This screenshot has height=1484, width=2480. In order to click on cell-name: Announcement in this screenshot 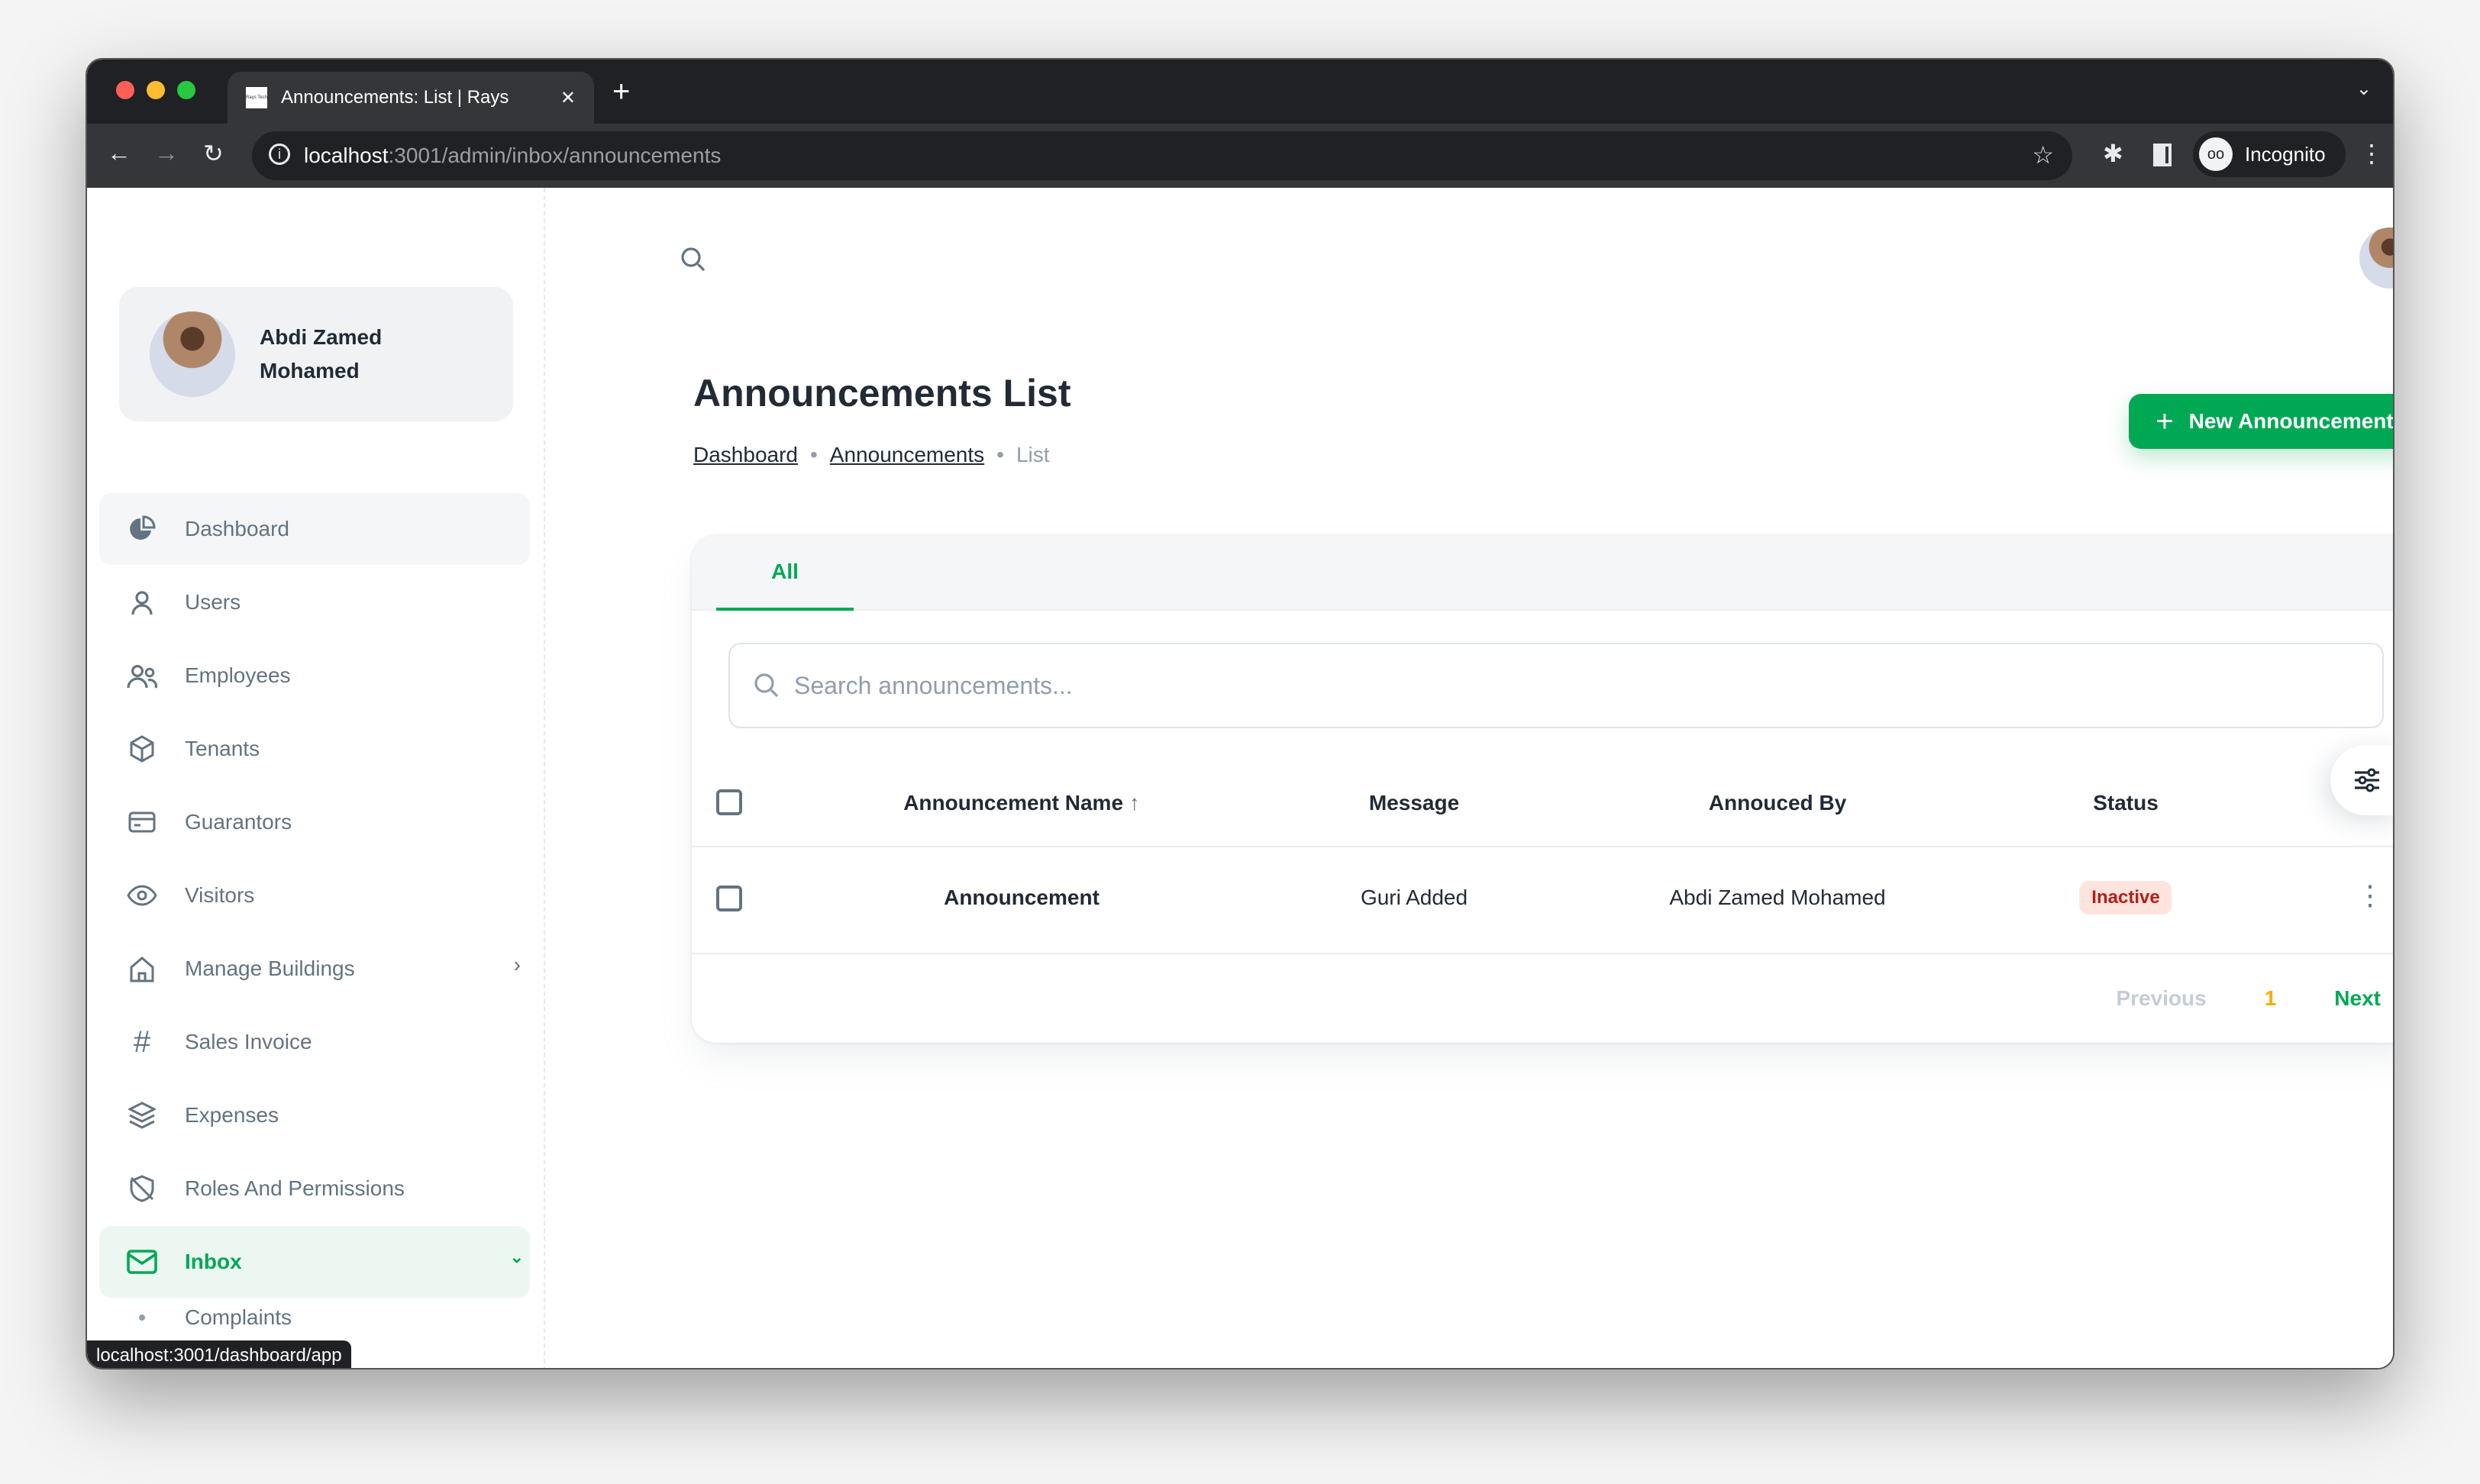, I will do `click(1022, 898)`.